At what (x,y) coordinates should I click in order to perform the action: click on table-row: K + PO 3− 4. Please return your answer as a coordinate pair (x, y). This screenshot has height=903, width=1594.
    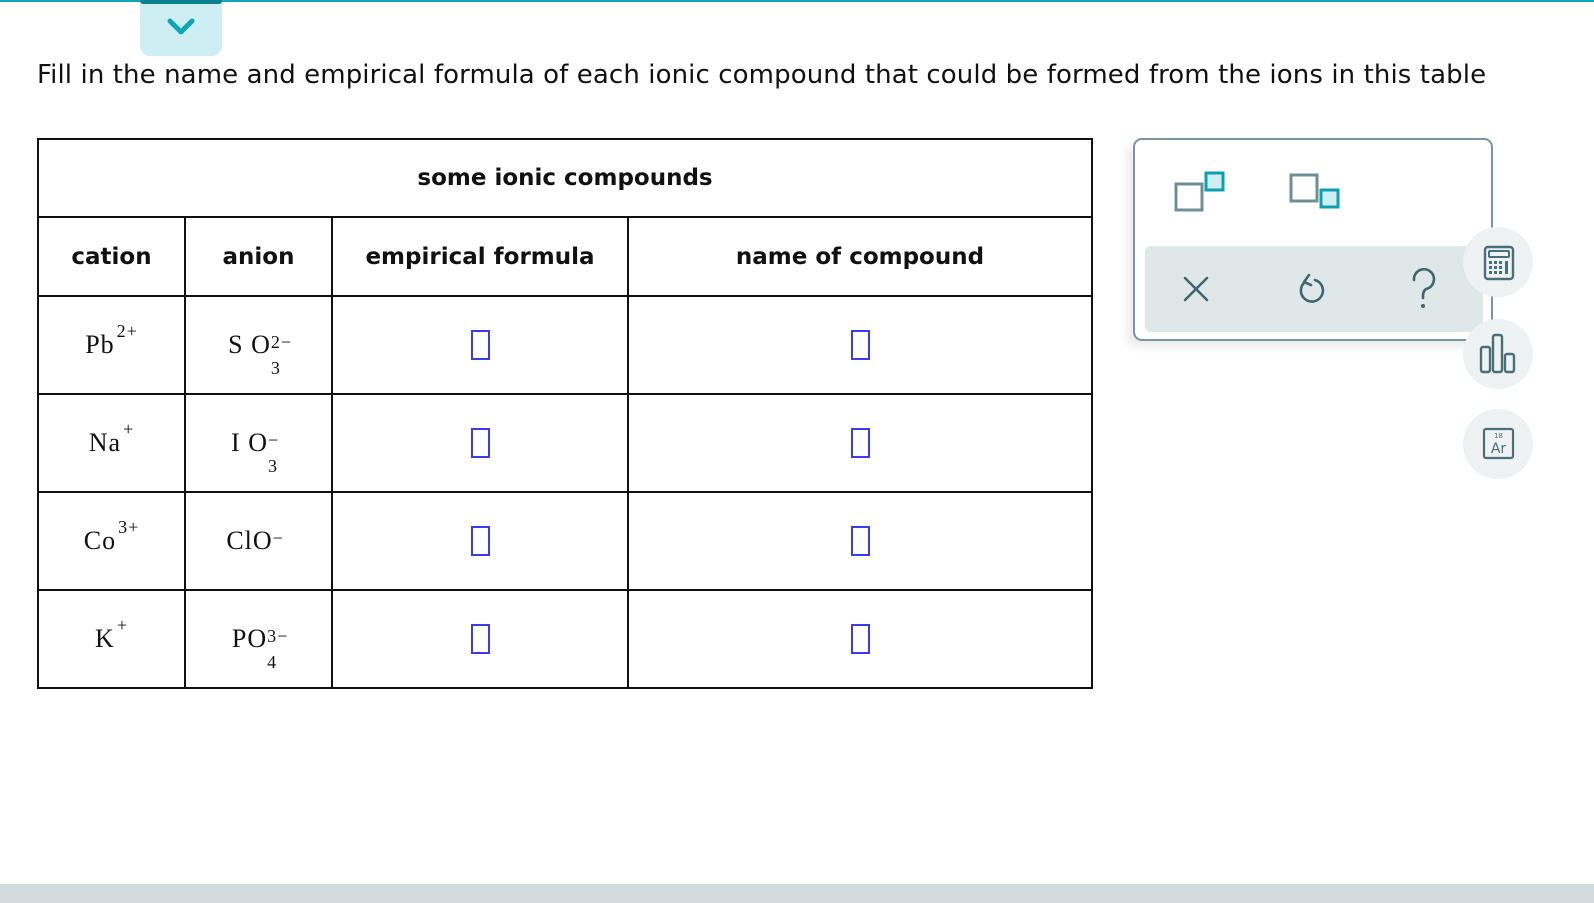
    Looking at the image, I should click on (565, 639).